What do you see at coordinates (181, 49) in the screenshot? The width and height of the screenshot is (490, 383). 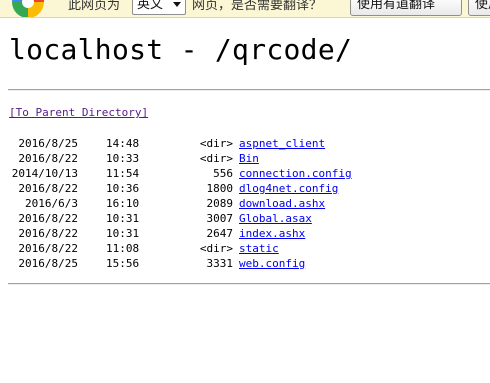 I see `page-title: localhost - /qrcode/` at bounding box center [181, 49].